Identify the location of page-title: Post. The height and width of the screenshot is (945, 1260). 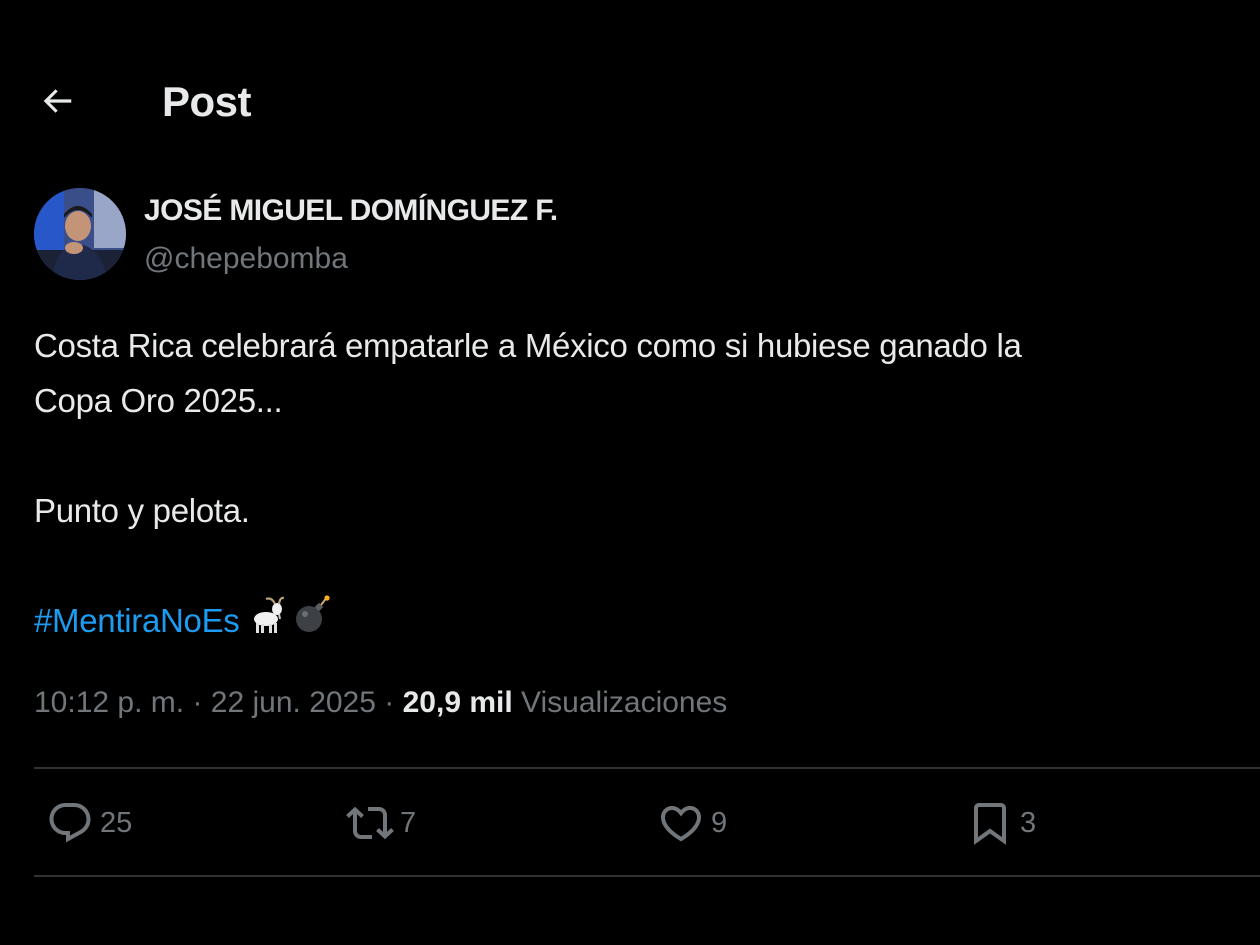
(207, 101).